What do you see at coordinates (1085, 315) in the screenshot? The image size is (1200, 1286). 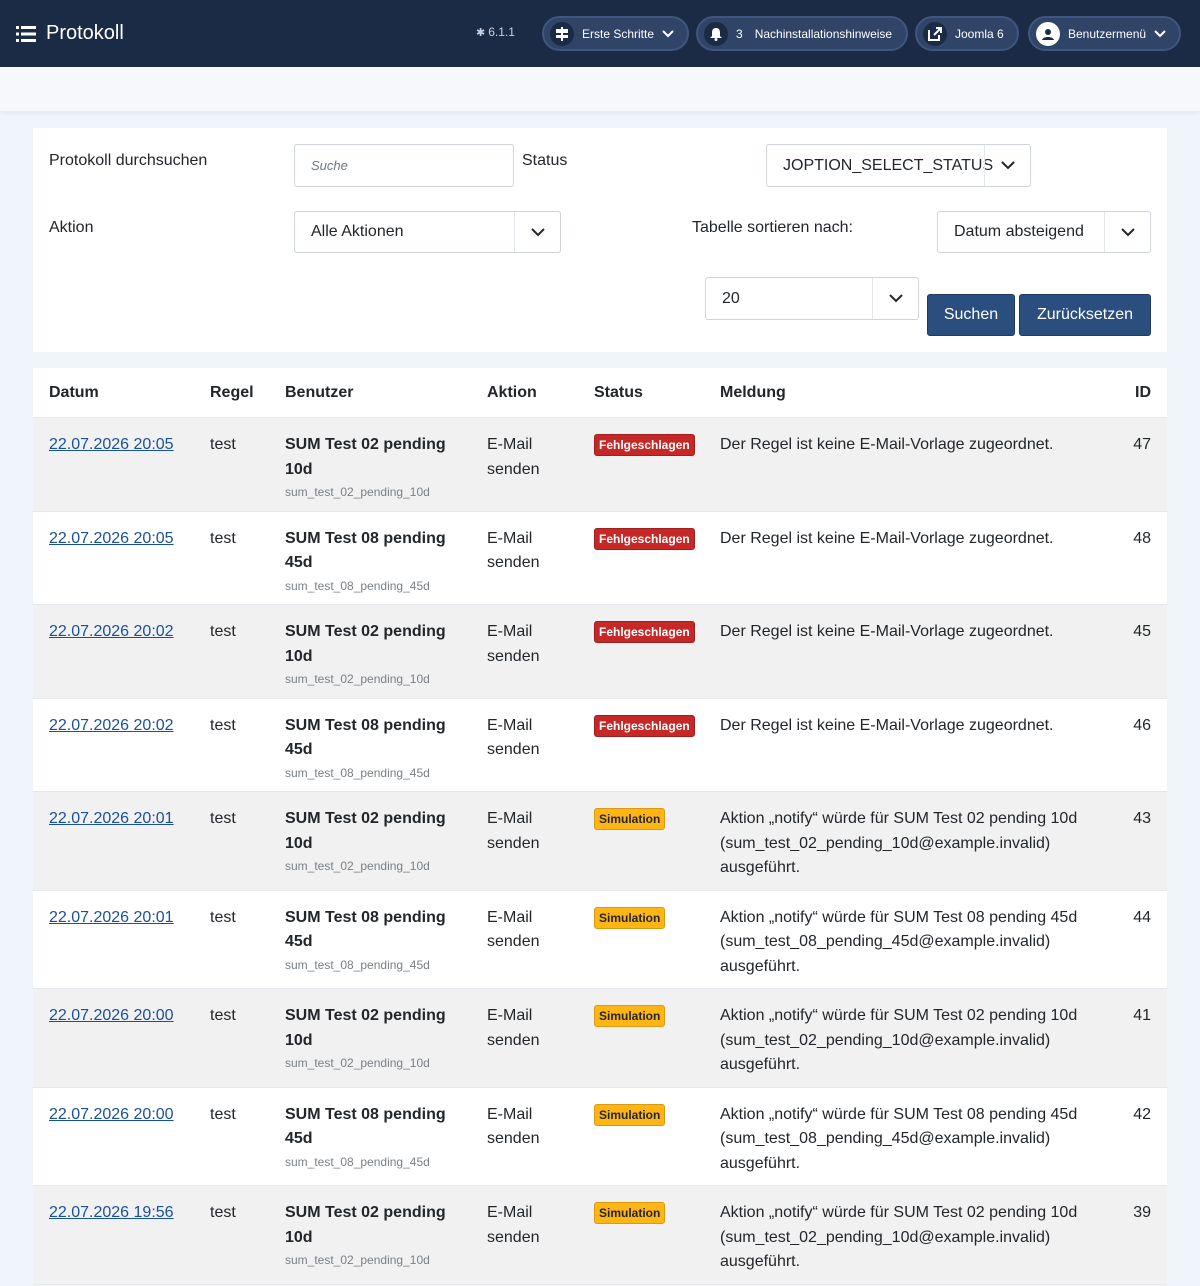 I see `reset-button: Zurücksetzen` at bounding box center [1085, 315].